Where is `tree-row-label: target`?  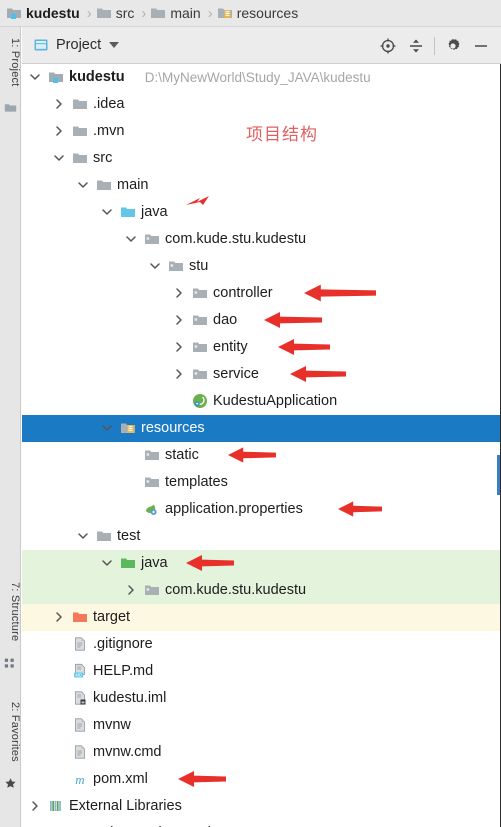 tree-row-label: target is located at coordinates (112, 617).